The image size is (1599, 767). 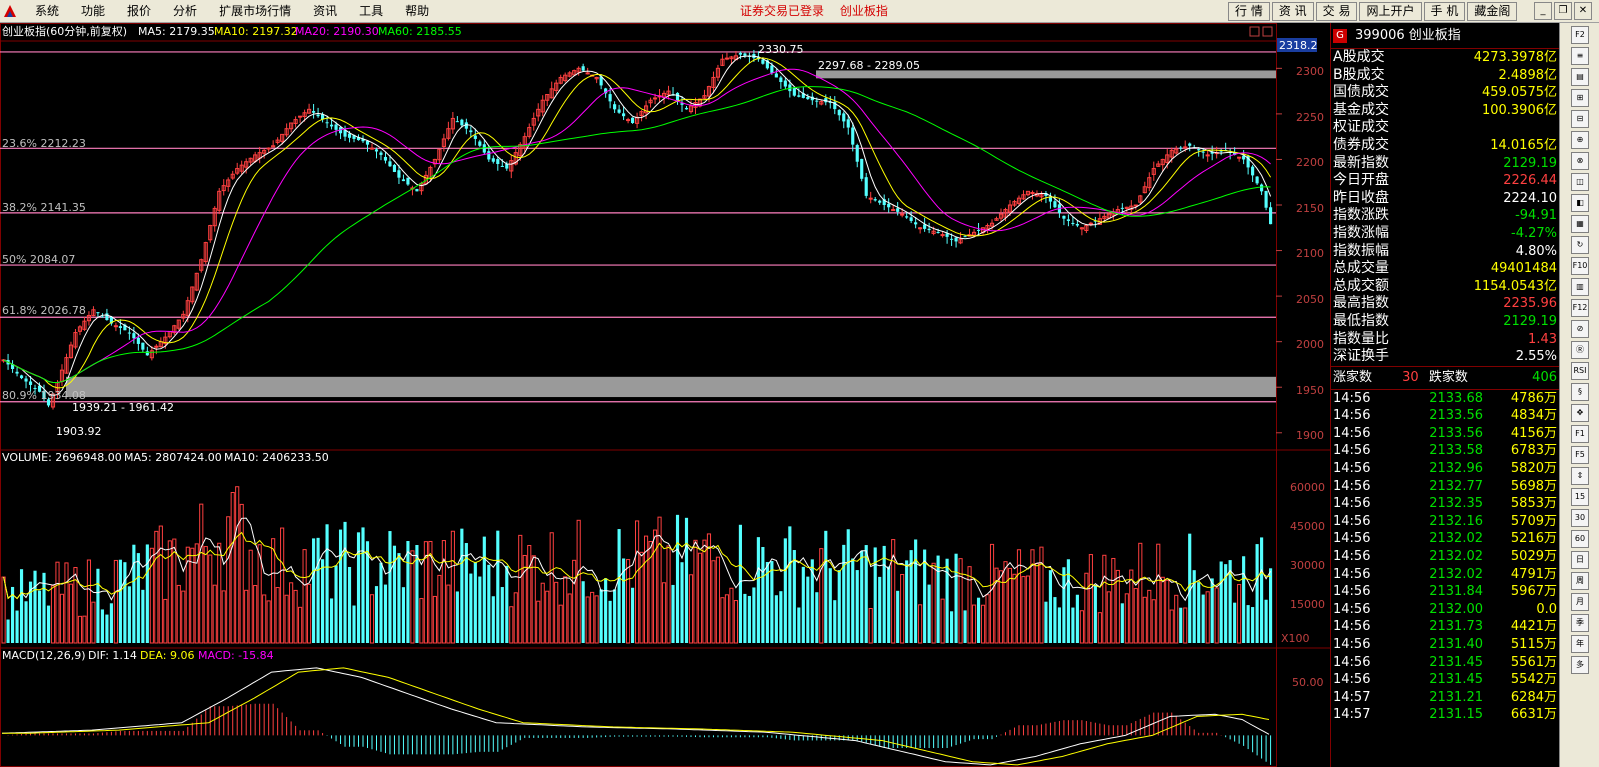 What do you see at coordinates (1445, 451) in the screenshot?
I see `tick-row: 14:56 2133.58 6783万` at bounding box center [1445, 451].